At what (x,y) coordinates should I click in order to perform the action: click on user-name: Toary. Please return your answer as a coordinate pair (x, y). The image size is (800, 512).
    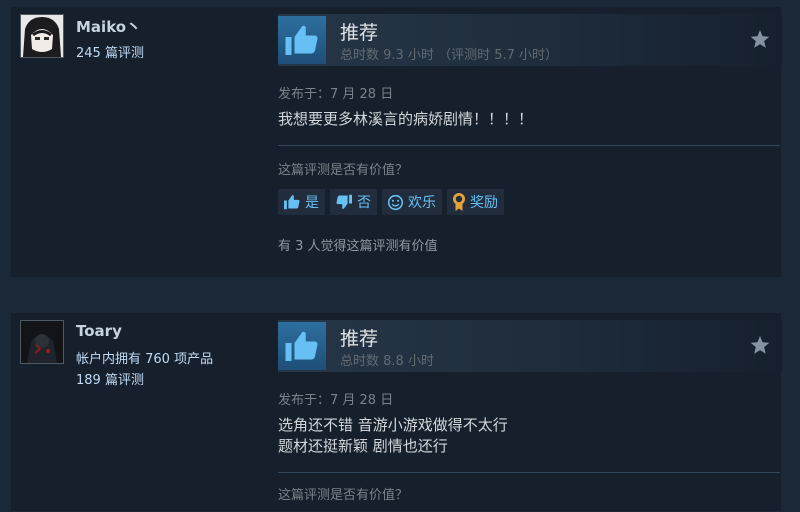
    Looking at the image, I should click on (99, 331).